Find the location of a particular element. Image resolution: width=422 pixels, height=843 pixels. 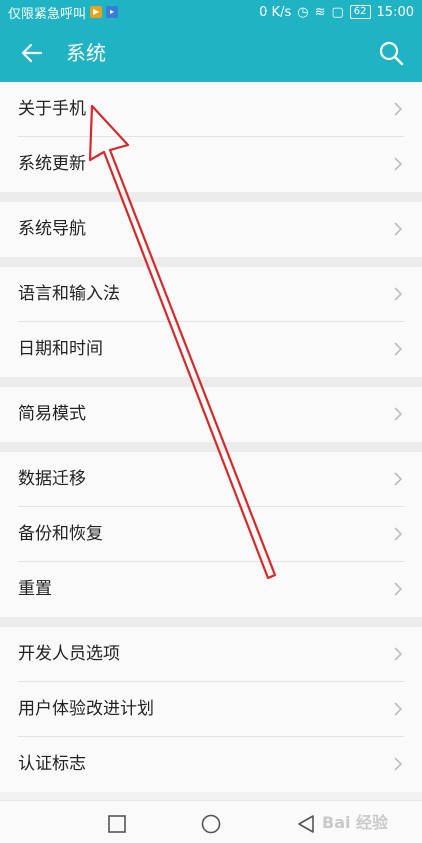

back-arrow-icon is located at coordinates (32, 53).